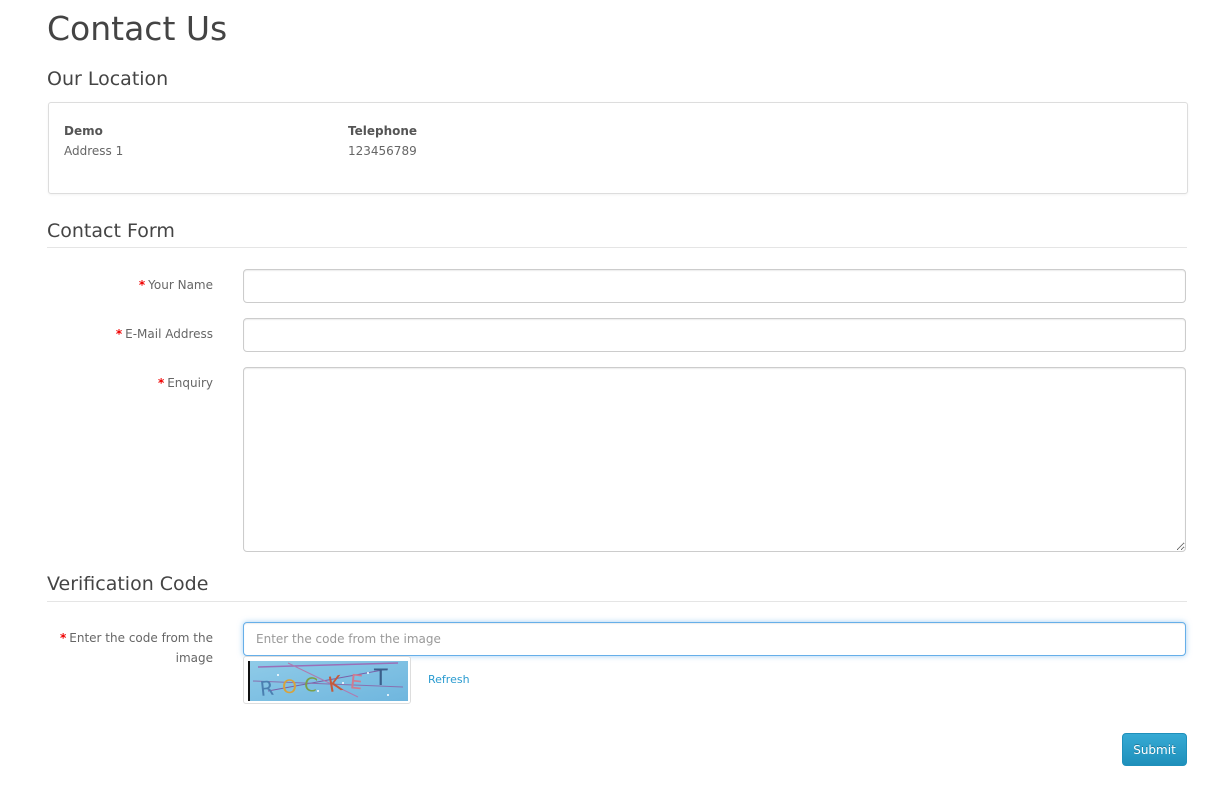 The image size is (1223, 785). Describe the element at coordinates (267, 688) in the screenshot. I see `svg-text: R` at that location.